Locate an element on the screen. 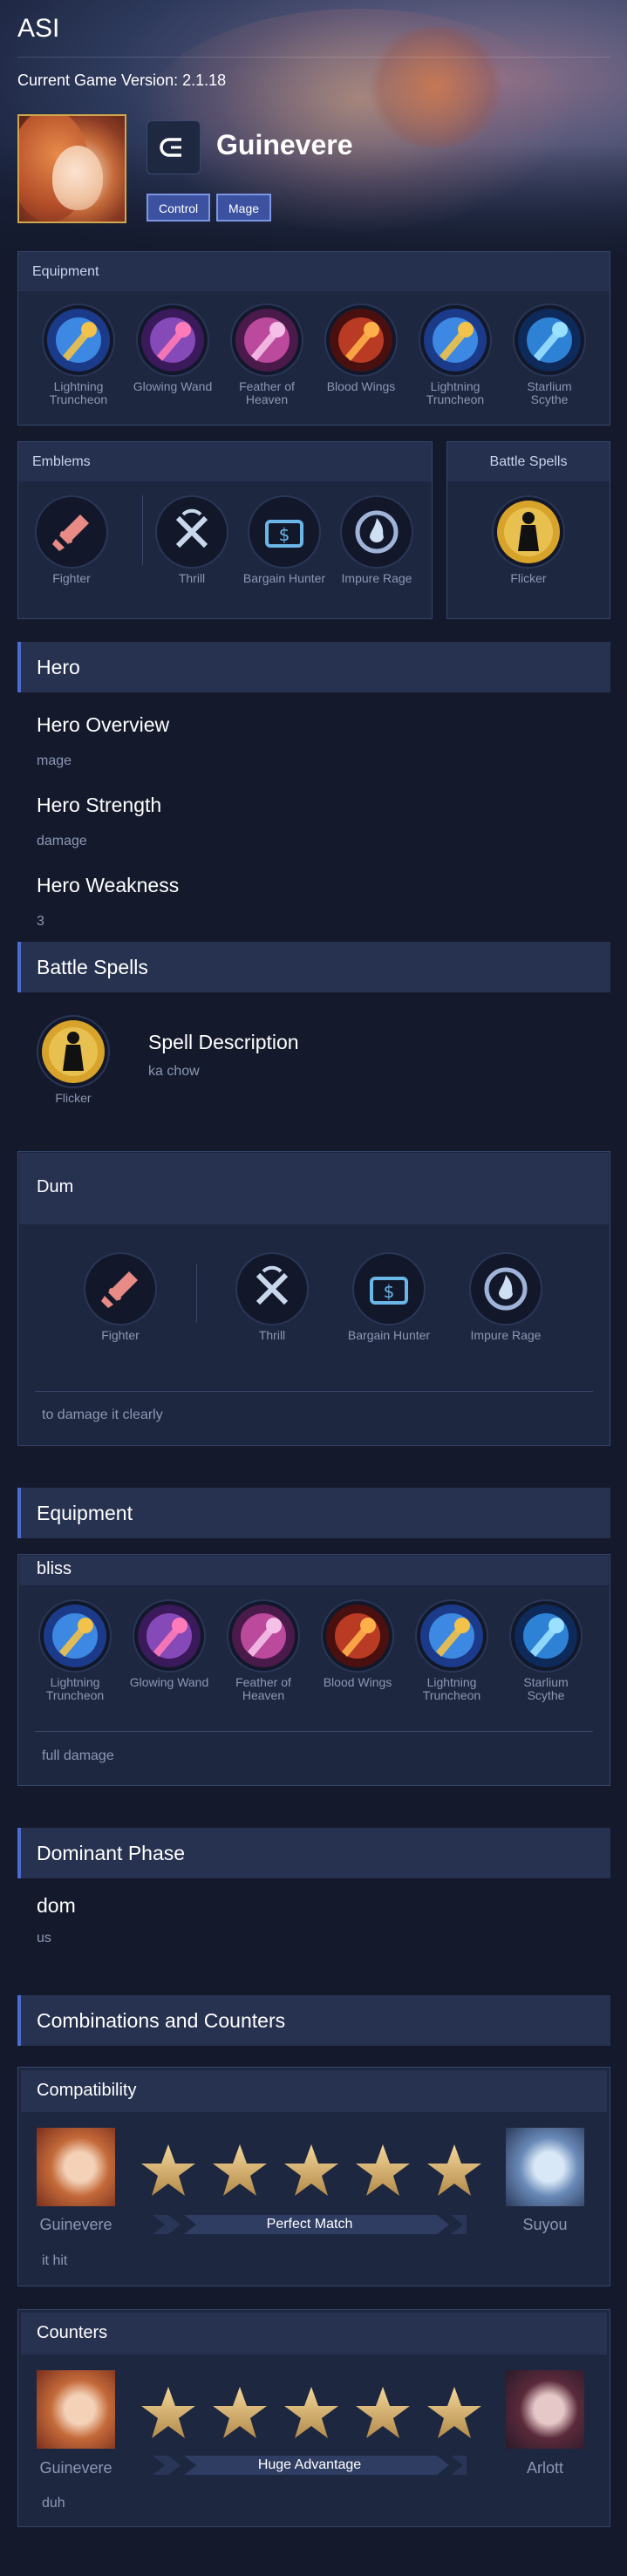 The width and height of the screenshot is (627, 2576). emblem-talent-bargain-hunter: $ Bargain Hunter is located at coordinates (284, 540).